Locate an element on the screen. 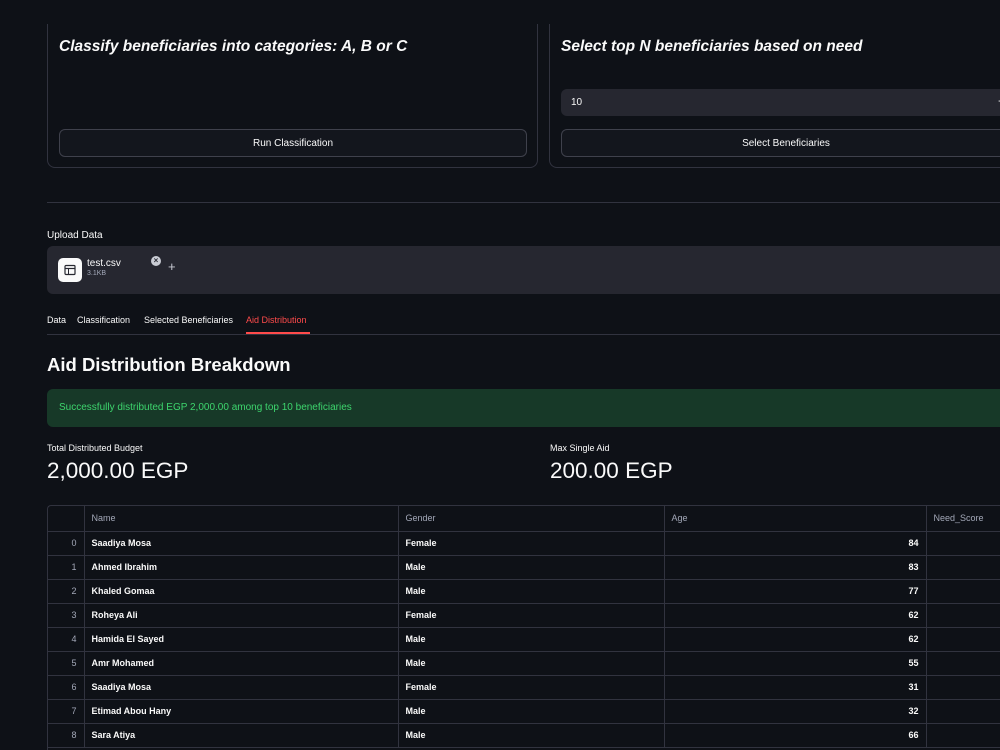 This screenshot has height=750, width=1000. cell-name: Khaled Gomaa is located at coordinates (241, 591).